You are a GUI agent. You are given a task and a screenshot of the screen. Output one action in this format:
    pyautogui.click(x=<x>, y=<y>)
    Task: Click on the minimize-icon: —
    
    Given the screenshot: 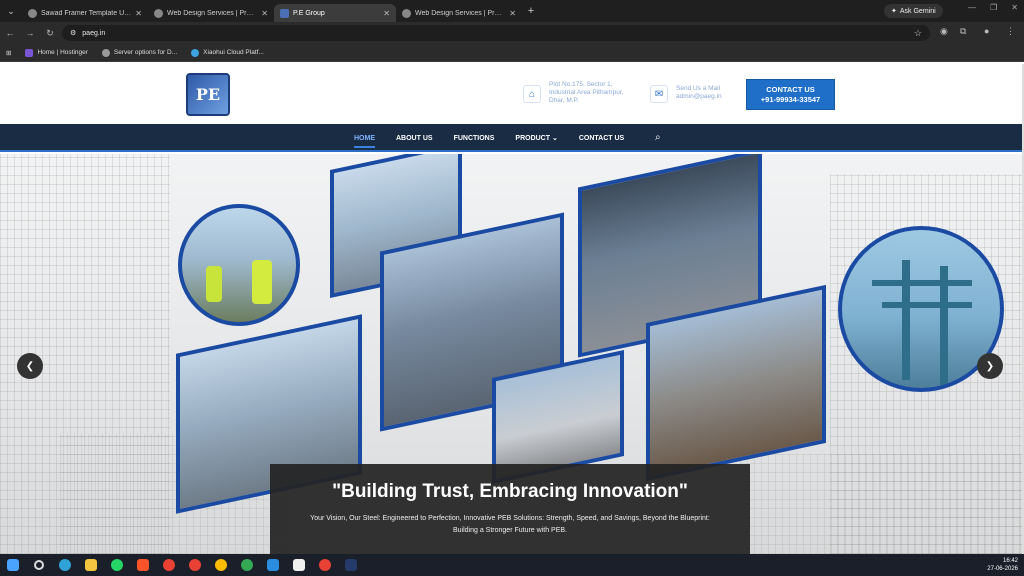 What is the action you would take?
    pyautogui.click(x=972, y=7)
    